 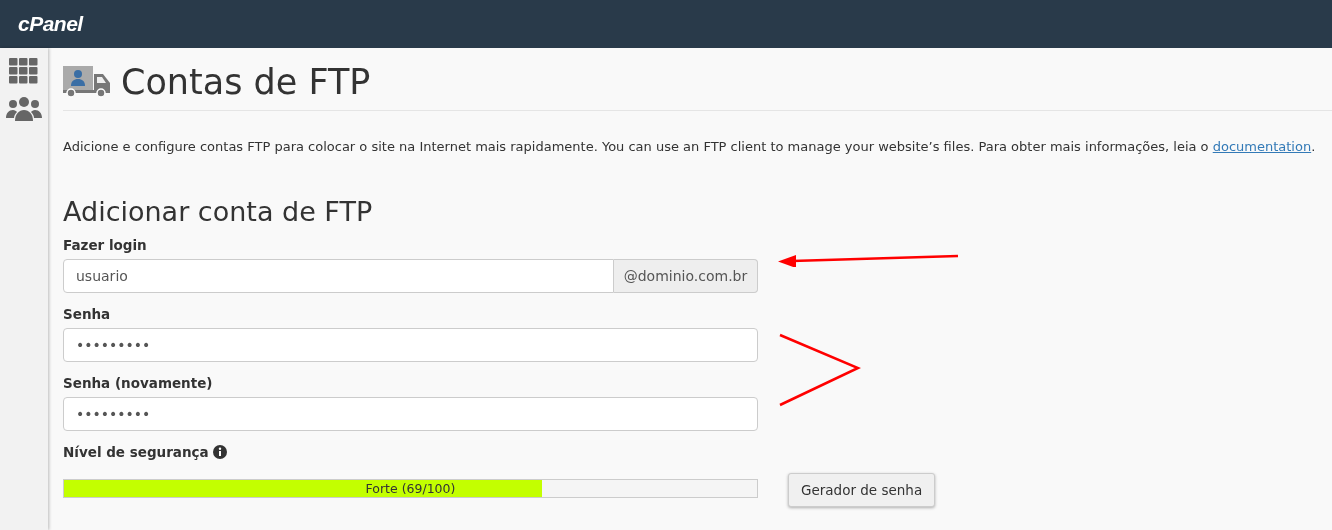 What do you see at coordinates (338, 276) in the screenshot?
I see `username-input: usuario` at bounding box center [338, 276].